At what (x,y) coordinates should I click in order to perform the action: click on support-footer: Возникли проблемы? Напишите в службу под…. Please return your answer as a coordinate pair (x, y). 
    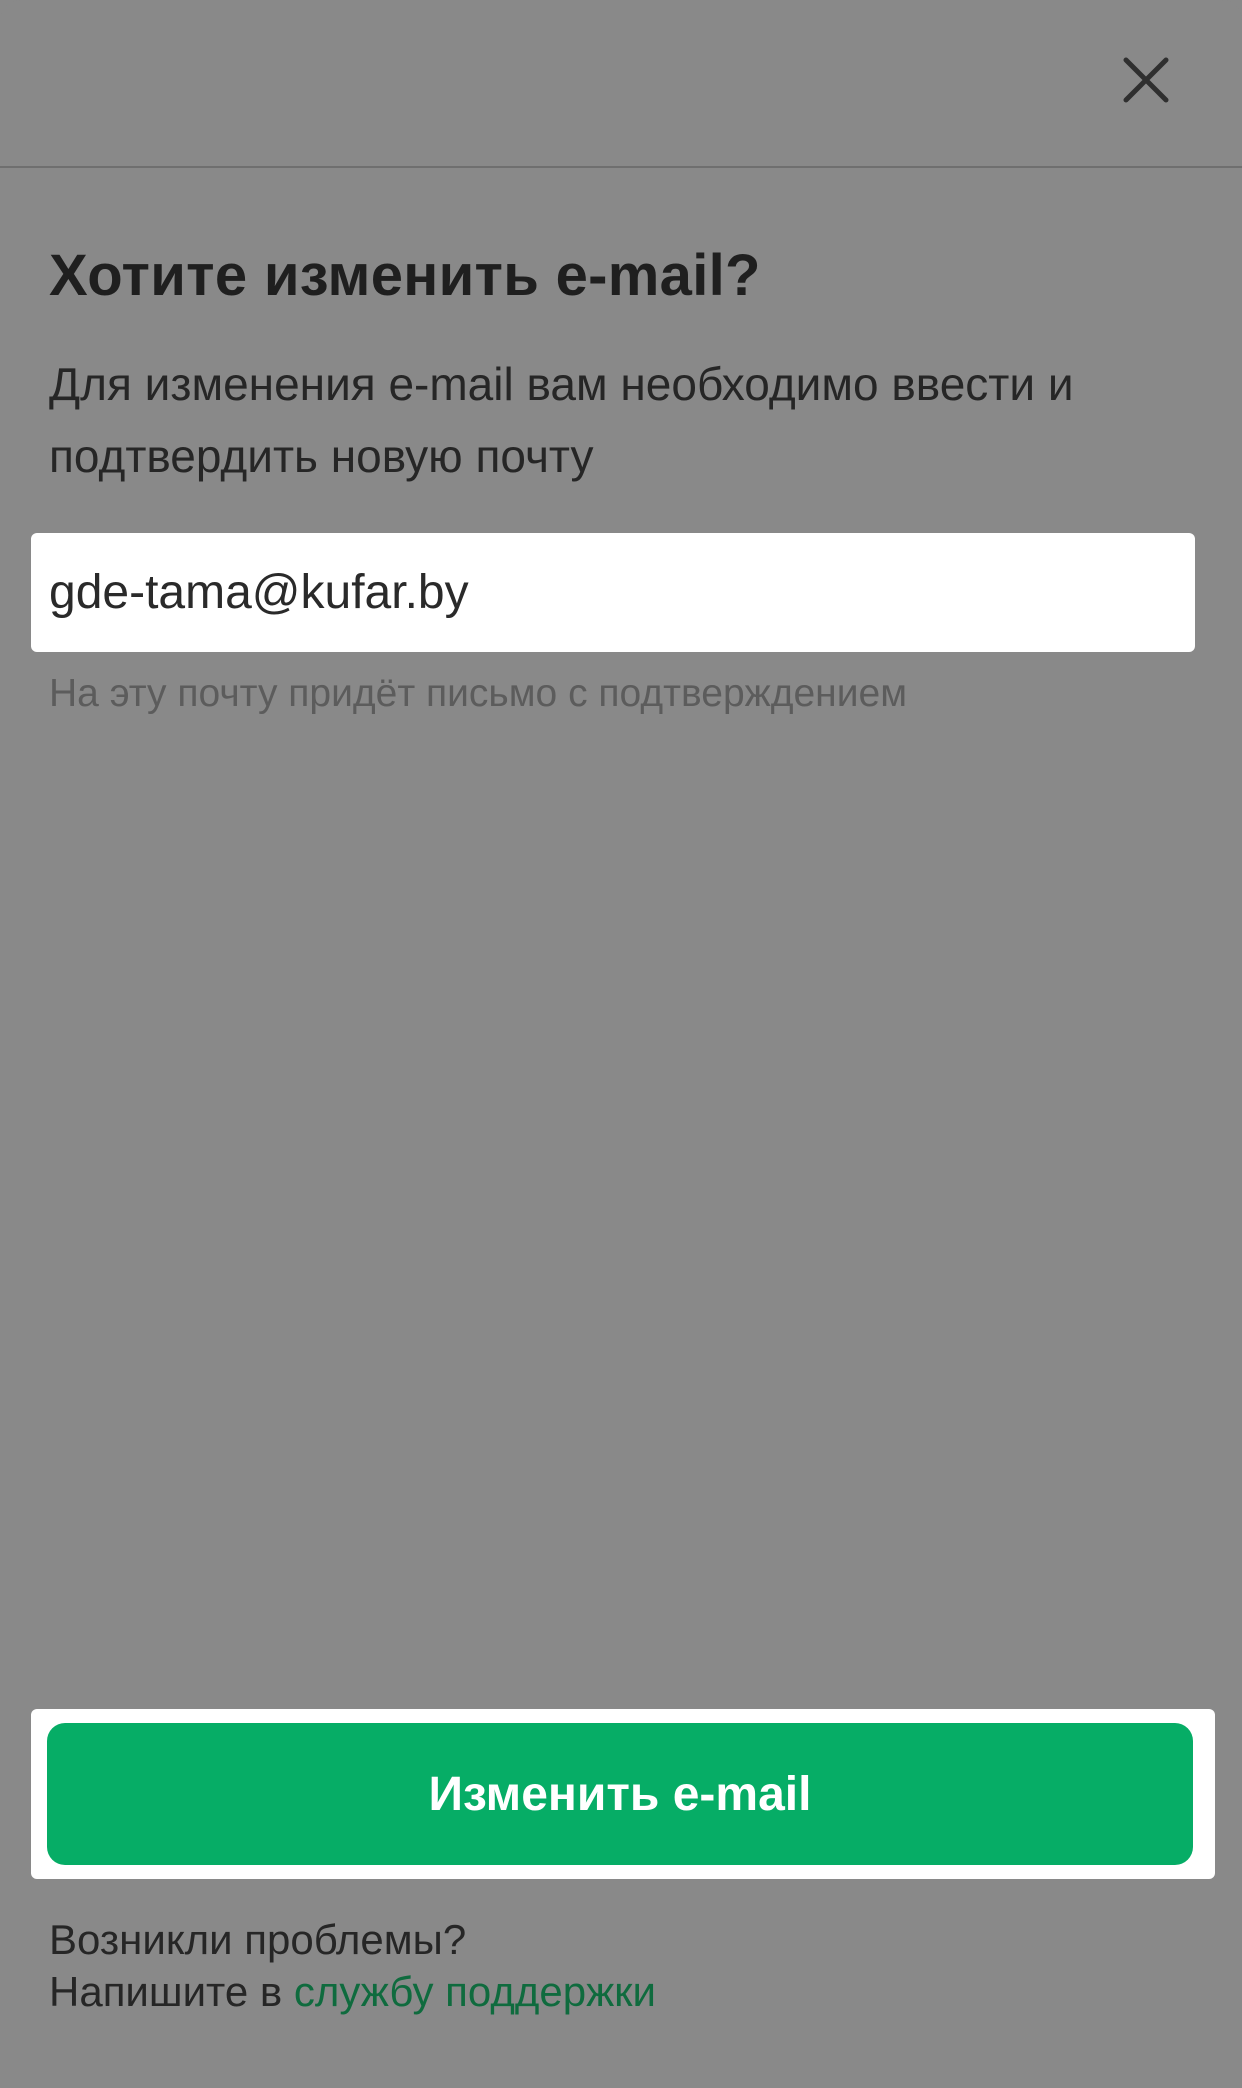
    Looking at the image, I should click on (352, 1966).